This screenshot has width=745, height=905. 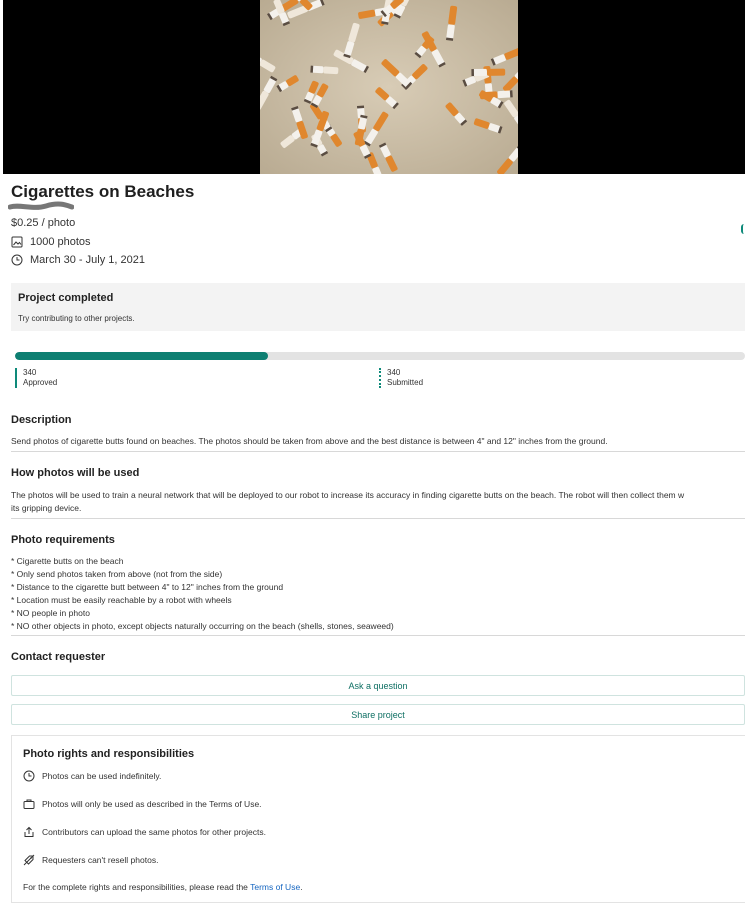 I want to click on right-edge-indicator, so click(x=743, y=229).